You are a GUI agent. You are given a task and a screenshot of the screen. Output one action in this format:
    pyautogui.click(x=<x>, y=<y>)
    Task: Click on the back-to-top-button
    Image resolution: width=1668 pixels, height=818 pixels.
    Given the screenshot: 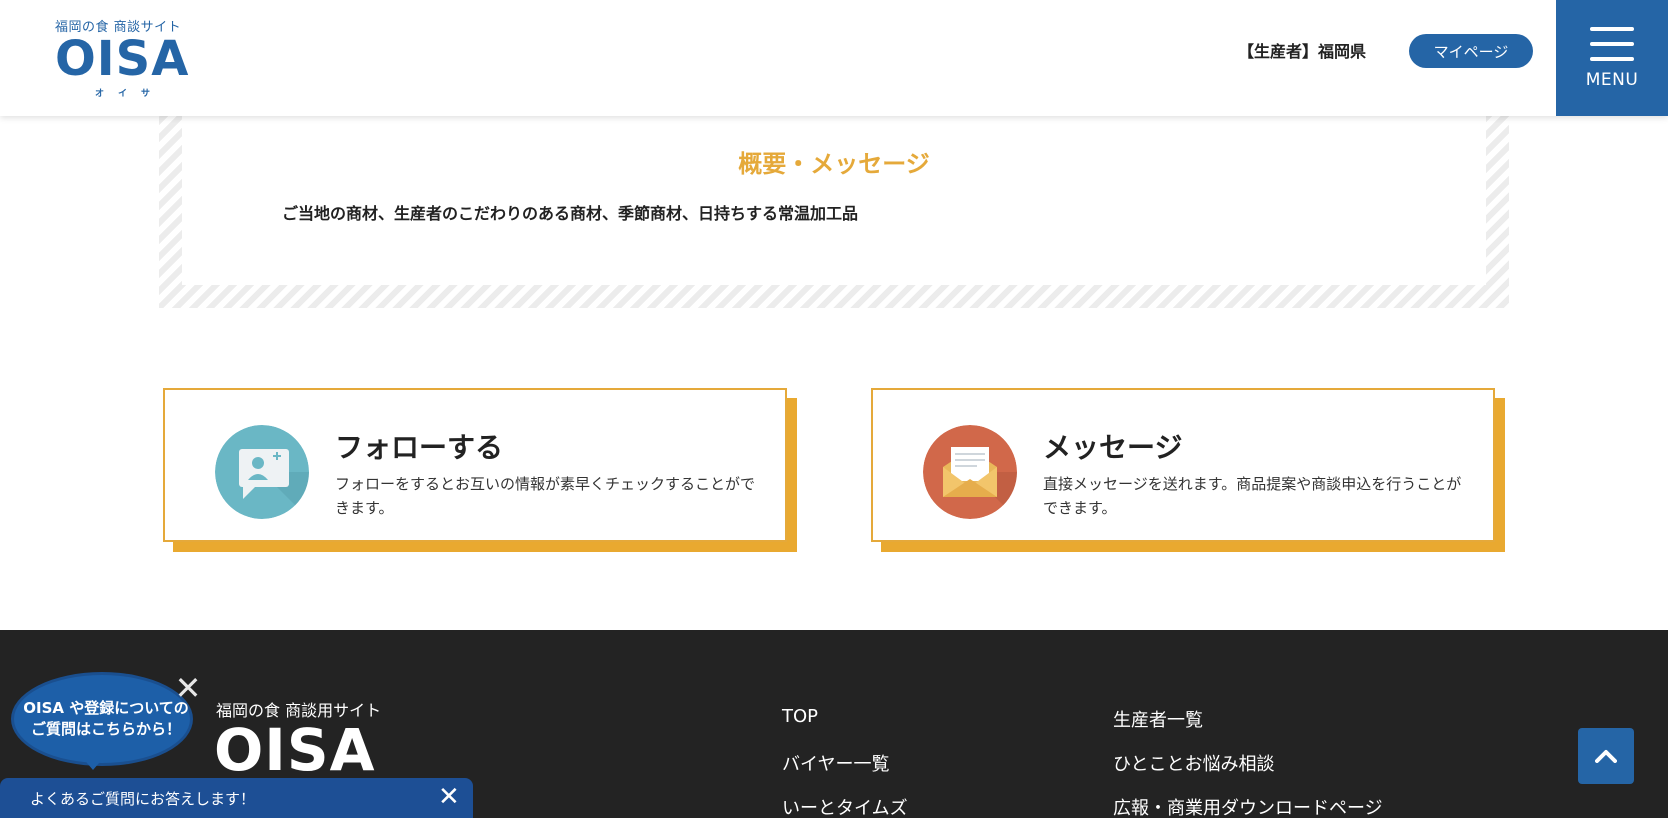 What is the action you would take?
    pyautogui.click(x=1606, y=756)
    